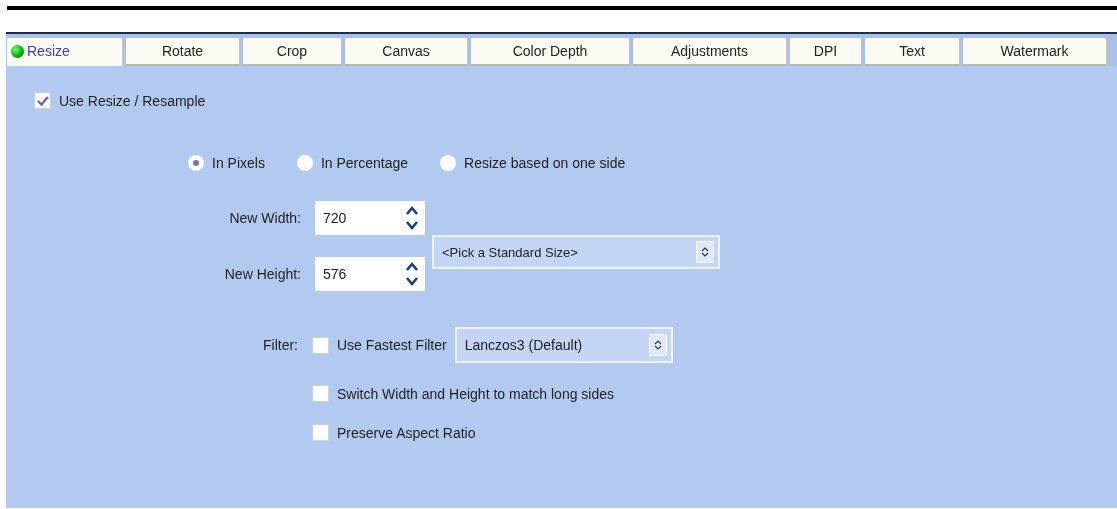 The height and width of the screenshot is (509, 1117). I want to click on tab: DPI, so click(826, 52).